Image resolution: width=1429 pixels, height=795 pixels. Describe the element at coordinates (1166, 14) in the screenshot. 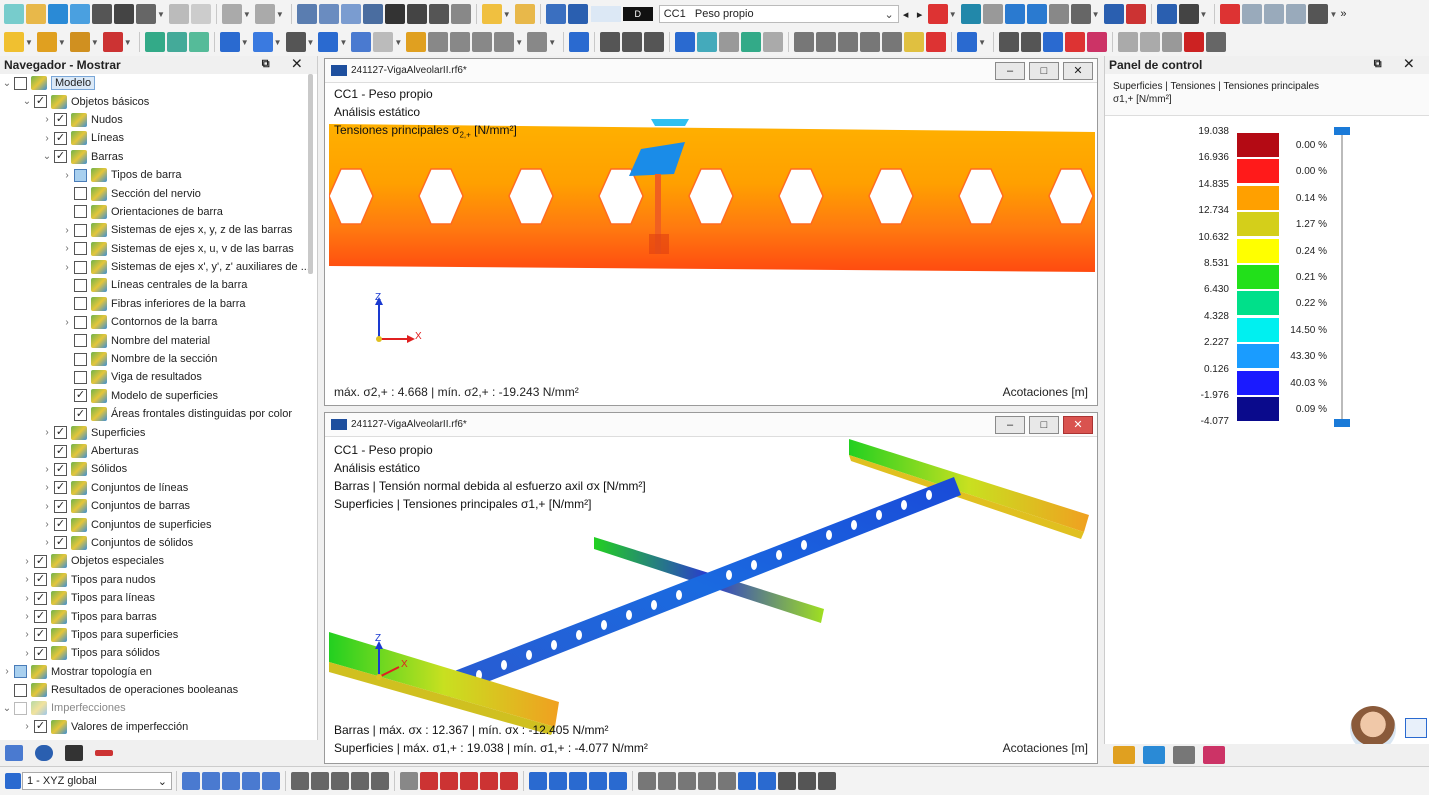

I see `member-results-icon` at that location.